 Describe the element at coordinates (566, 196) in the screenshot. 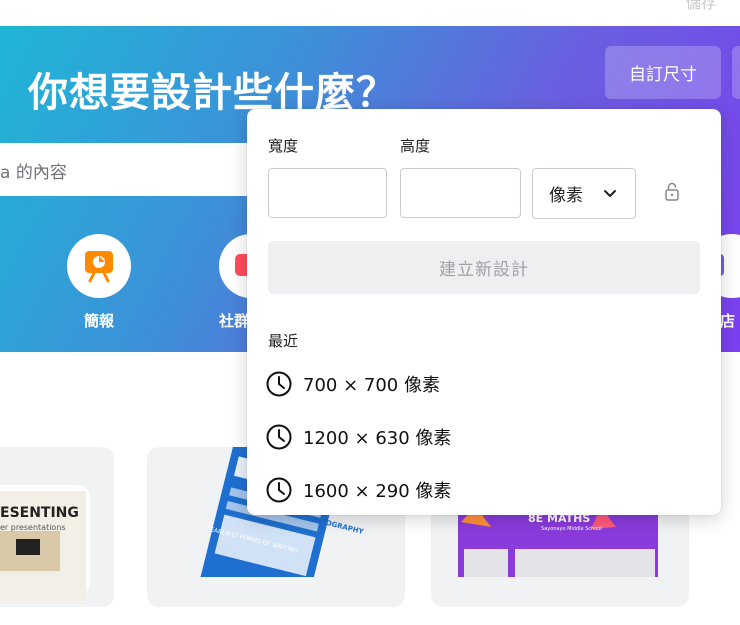

I see `unit-select-value: 像素` at that location.